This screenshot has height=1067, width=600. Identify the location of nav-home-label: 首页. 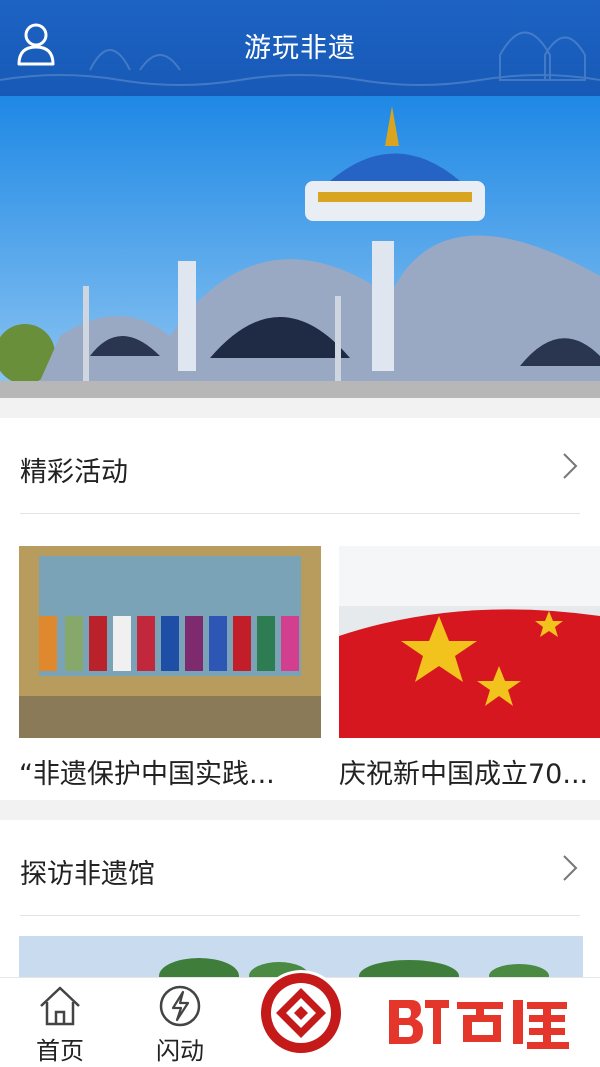
(60, 1051).